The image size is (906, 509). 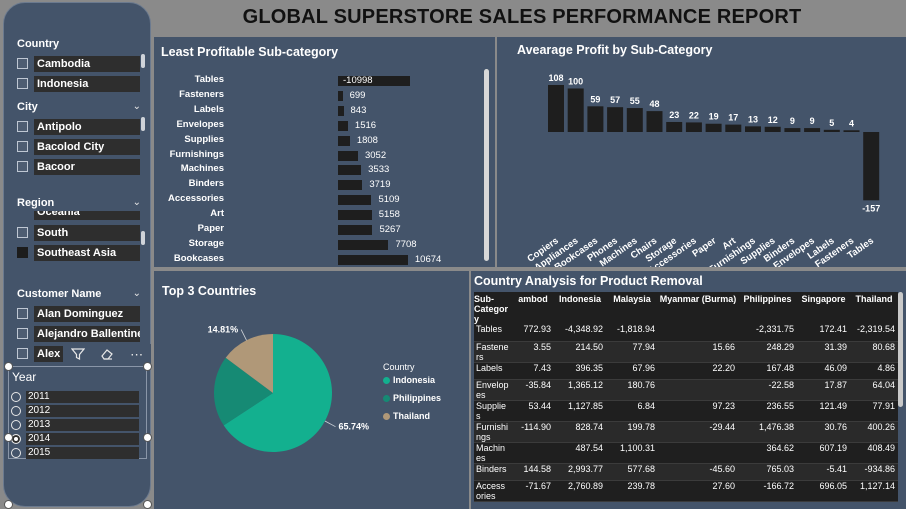 What do you see at coordinates (409, 380) in the screenshot?
I see `legend-item: Indonesia` at bounding box center [409, 380].